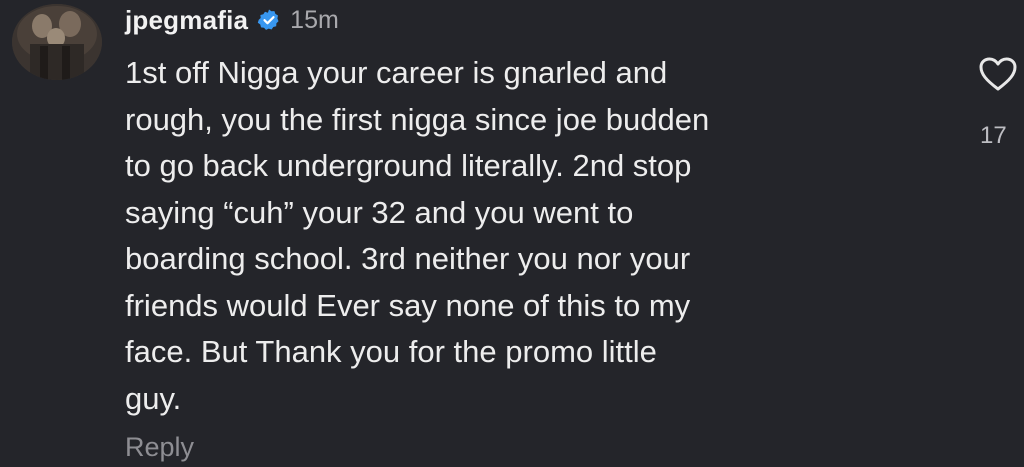 The height and width of the screenshot is (467, 1024). I want to click on like-count: 17, so click(993, 135).